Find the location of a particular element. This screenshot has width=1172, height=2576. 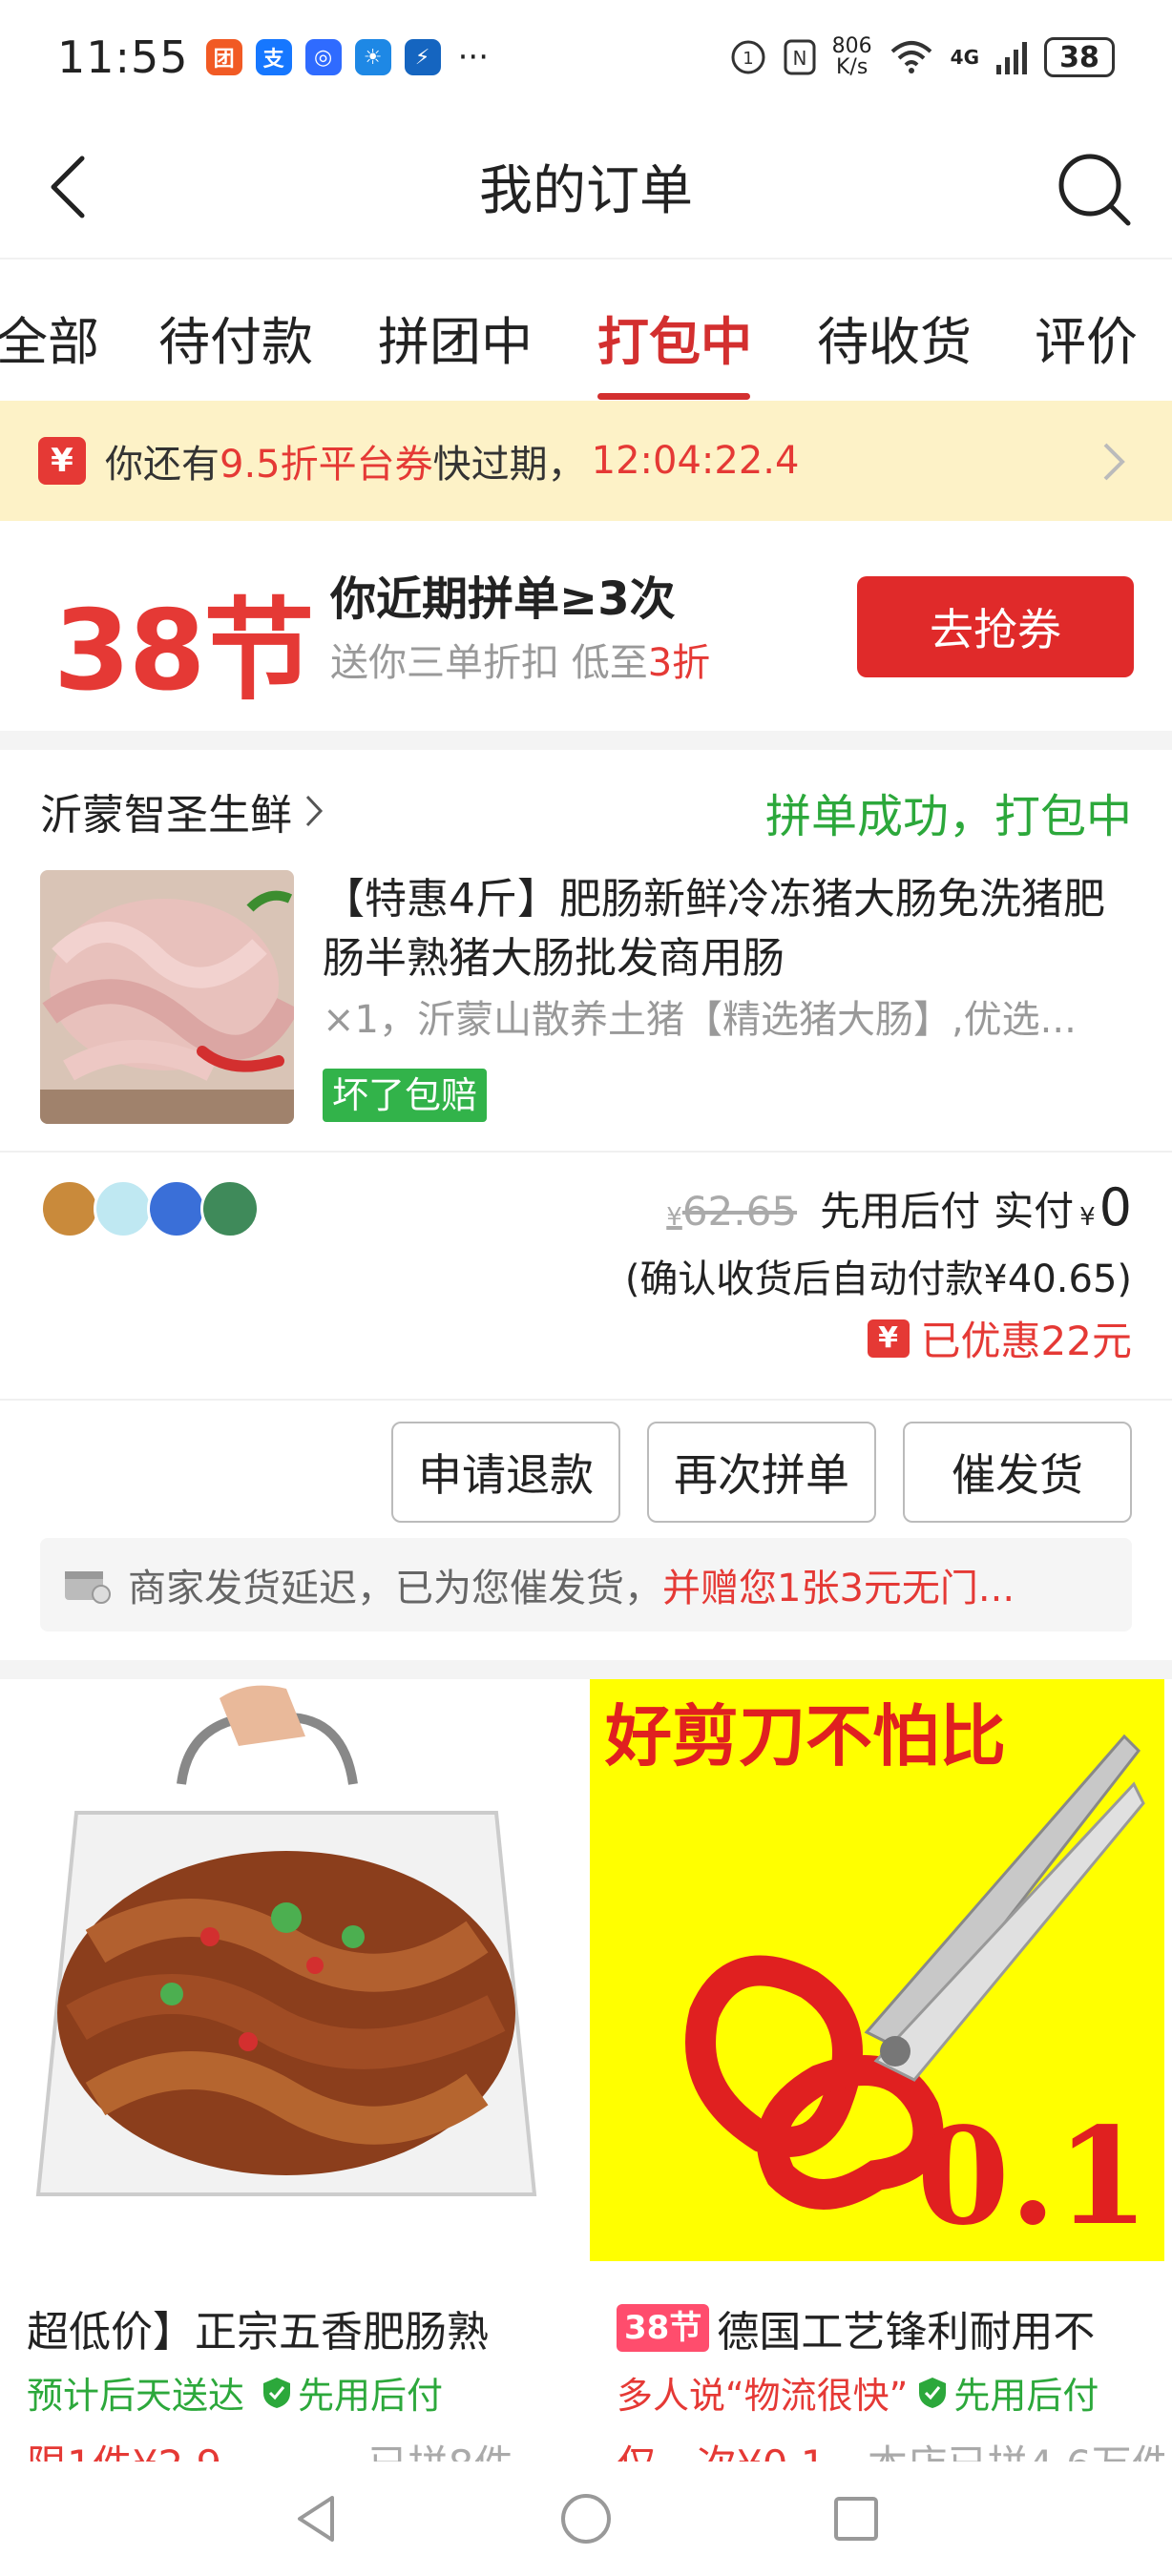

tab-pending-payment: 待付款 is located at coordinates (235, 337).